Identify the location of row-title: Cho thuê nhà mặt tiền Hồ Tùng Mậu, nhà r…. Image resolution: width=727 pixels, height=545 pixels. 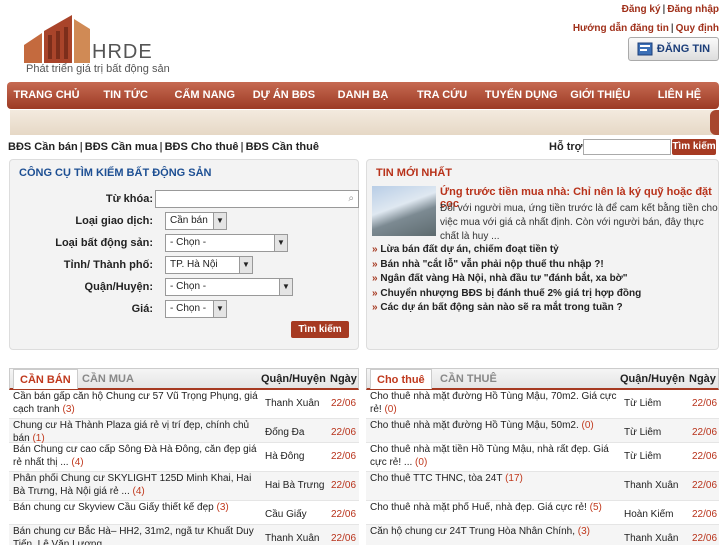
(494, 456).